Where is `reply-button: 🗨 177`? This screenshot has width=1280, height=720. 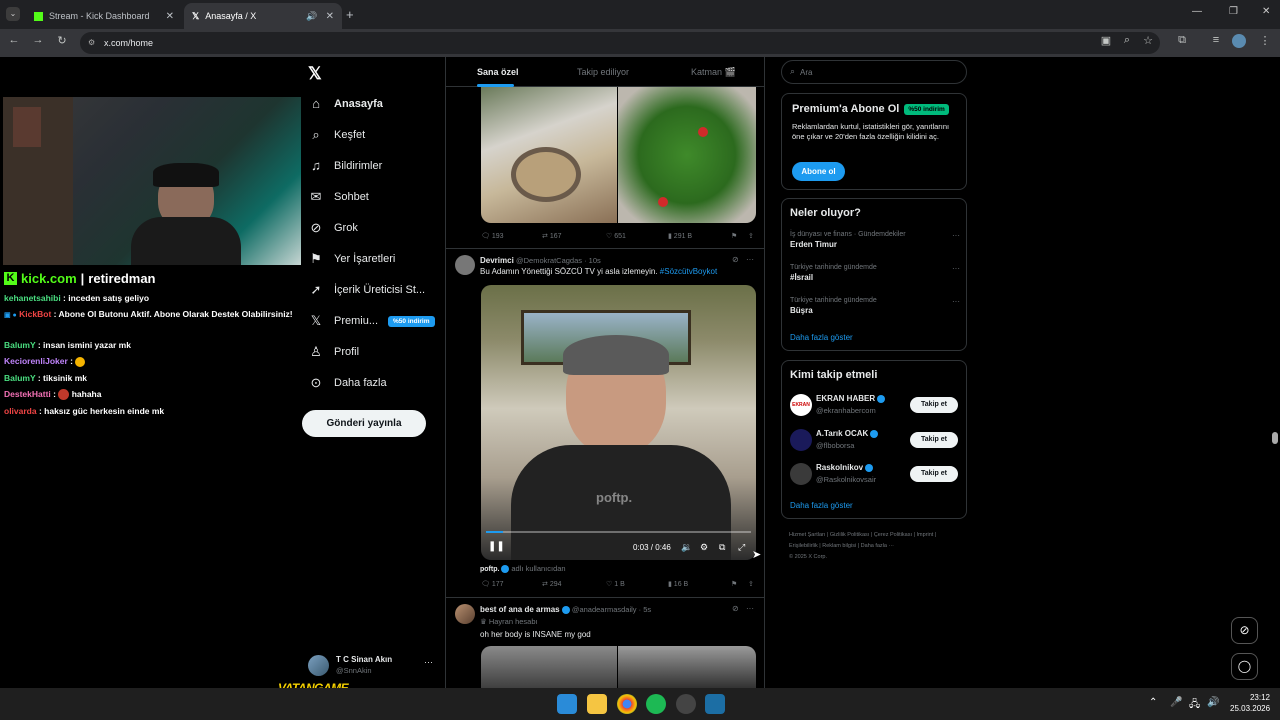 reply-button: 🗨 177 is located at coordinates (492, 584).